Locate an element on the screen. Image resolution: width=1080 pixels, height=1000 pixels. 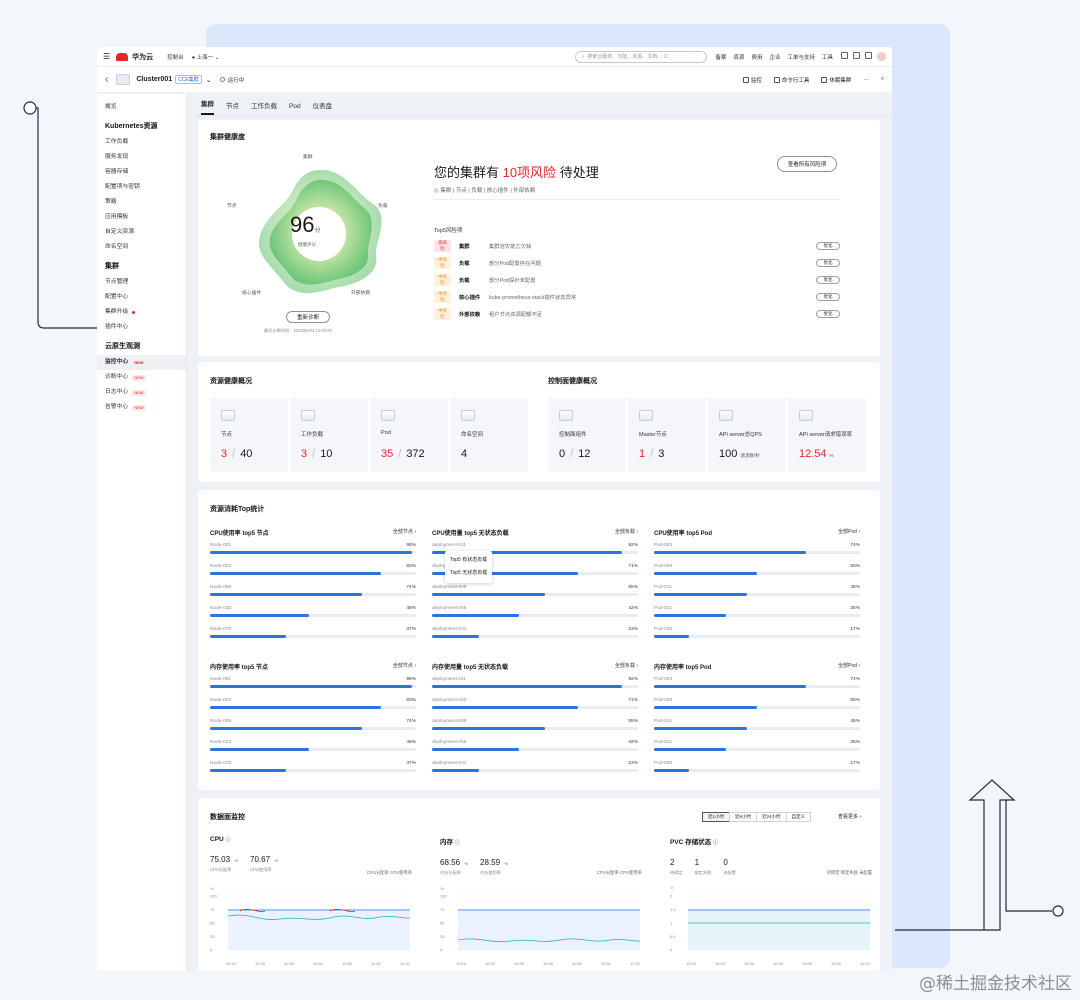
top5-row: Node-033 48% is located at coordinates (313, 613).